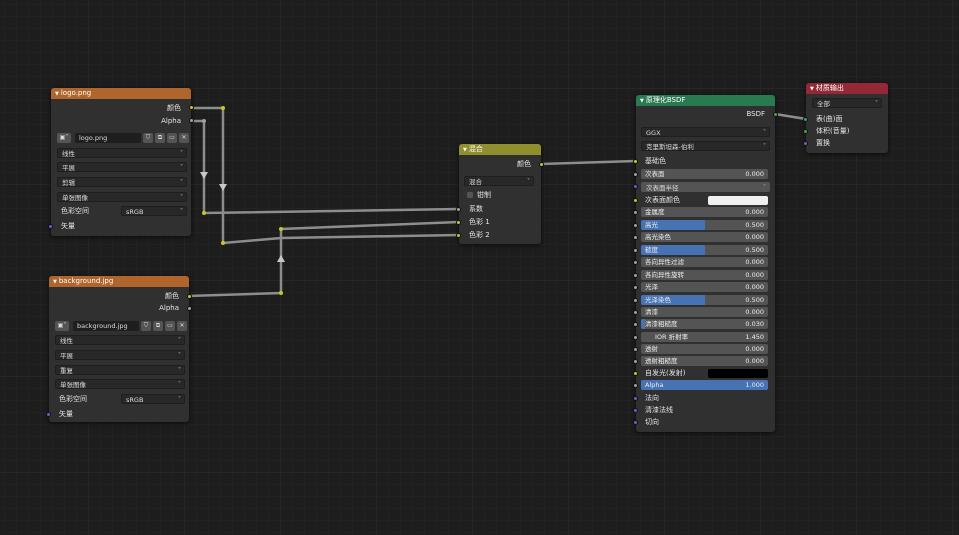  I want to click on clamp-checkbox, so click(470, 195).